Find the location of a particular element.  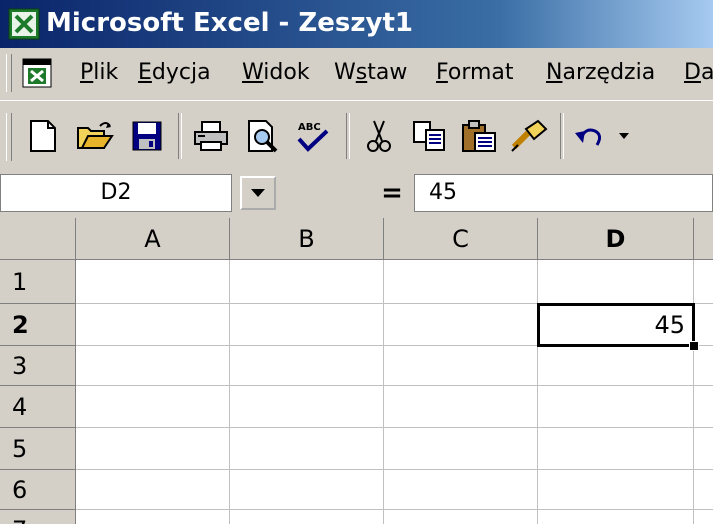

cell-d4 is located at coordinates (616, 407).